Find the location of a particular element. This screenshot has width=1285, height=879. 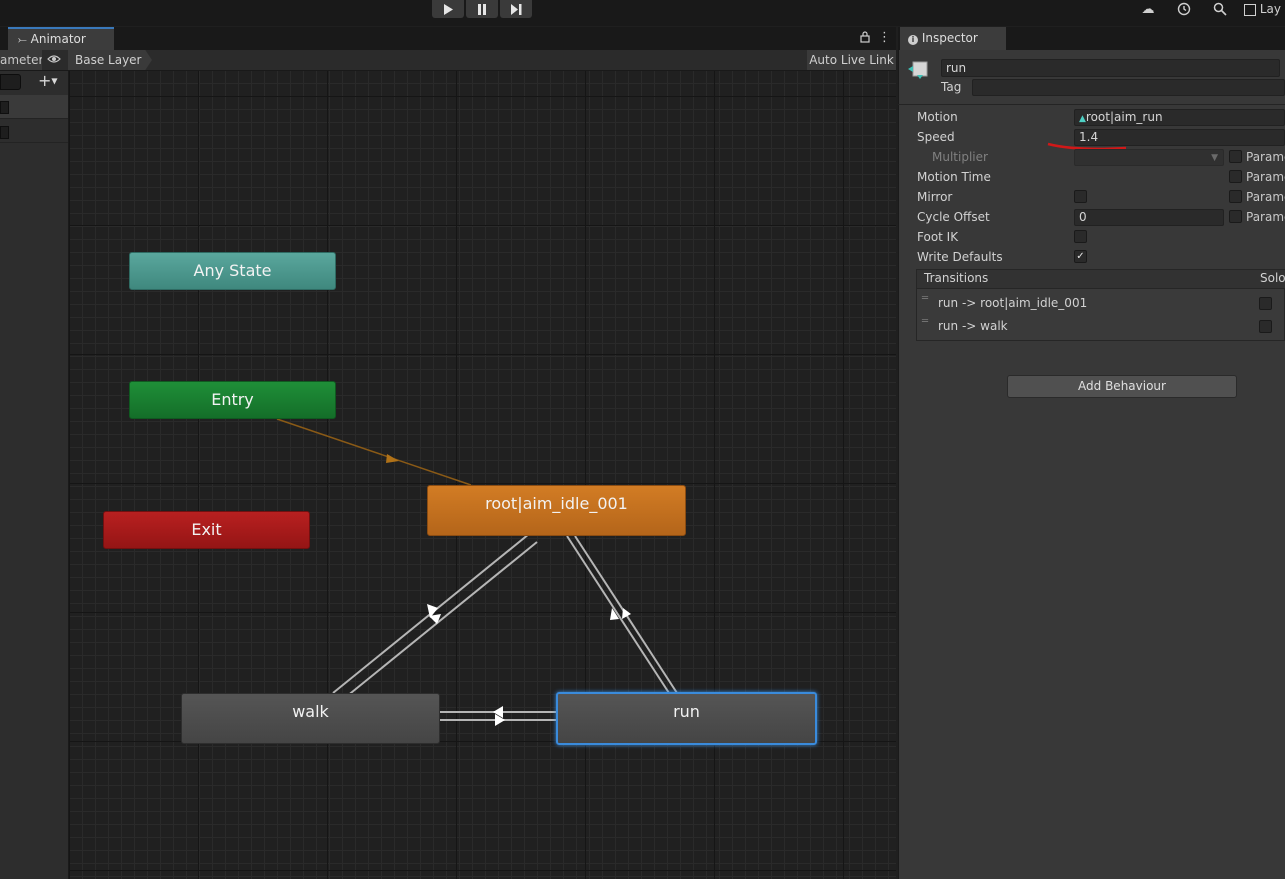

checkmark-icon: ✓ is located at coordinates (1080, 256).